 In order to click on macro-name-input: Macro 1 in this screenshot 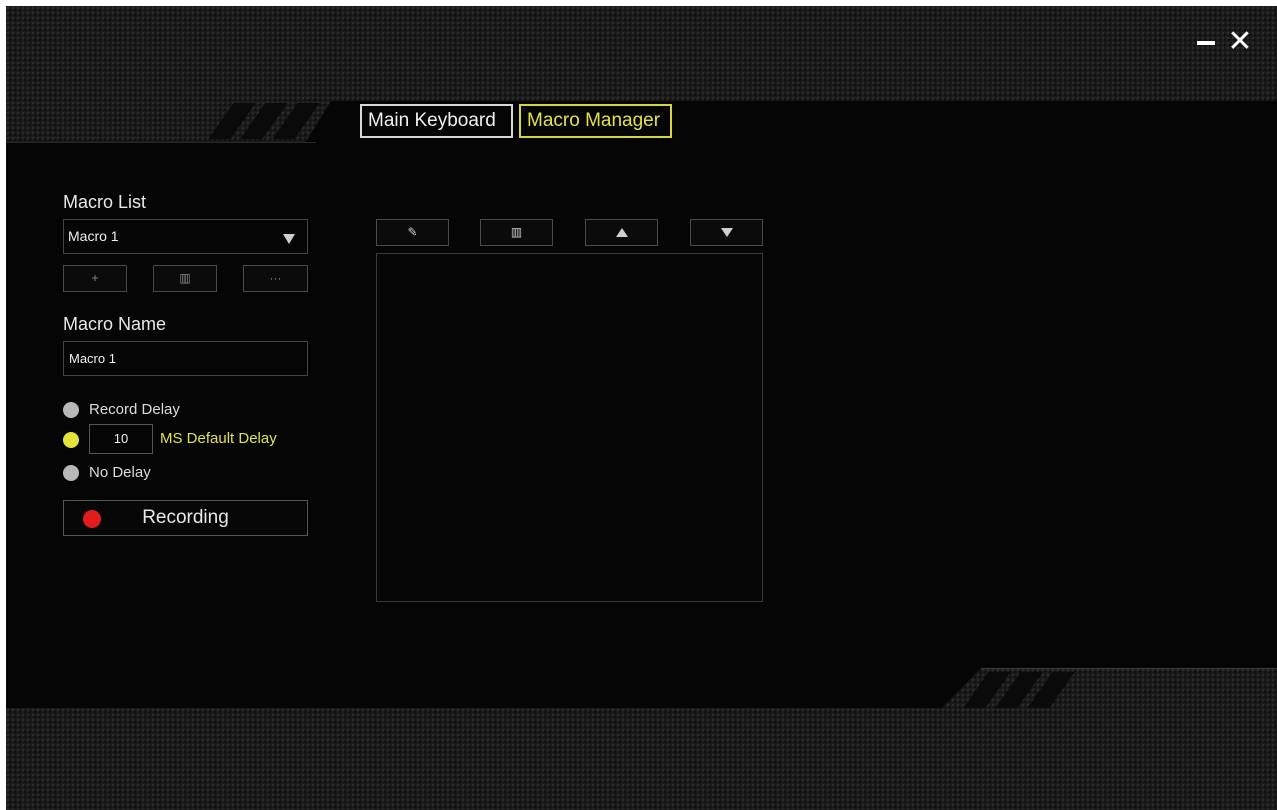, I will do `click(185, 358)`.